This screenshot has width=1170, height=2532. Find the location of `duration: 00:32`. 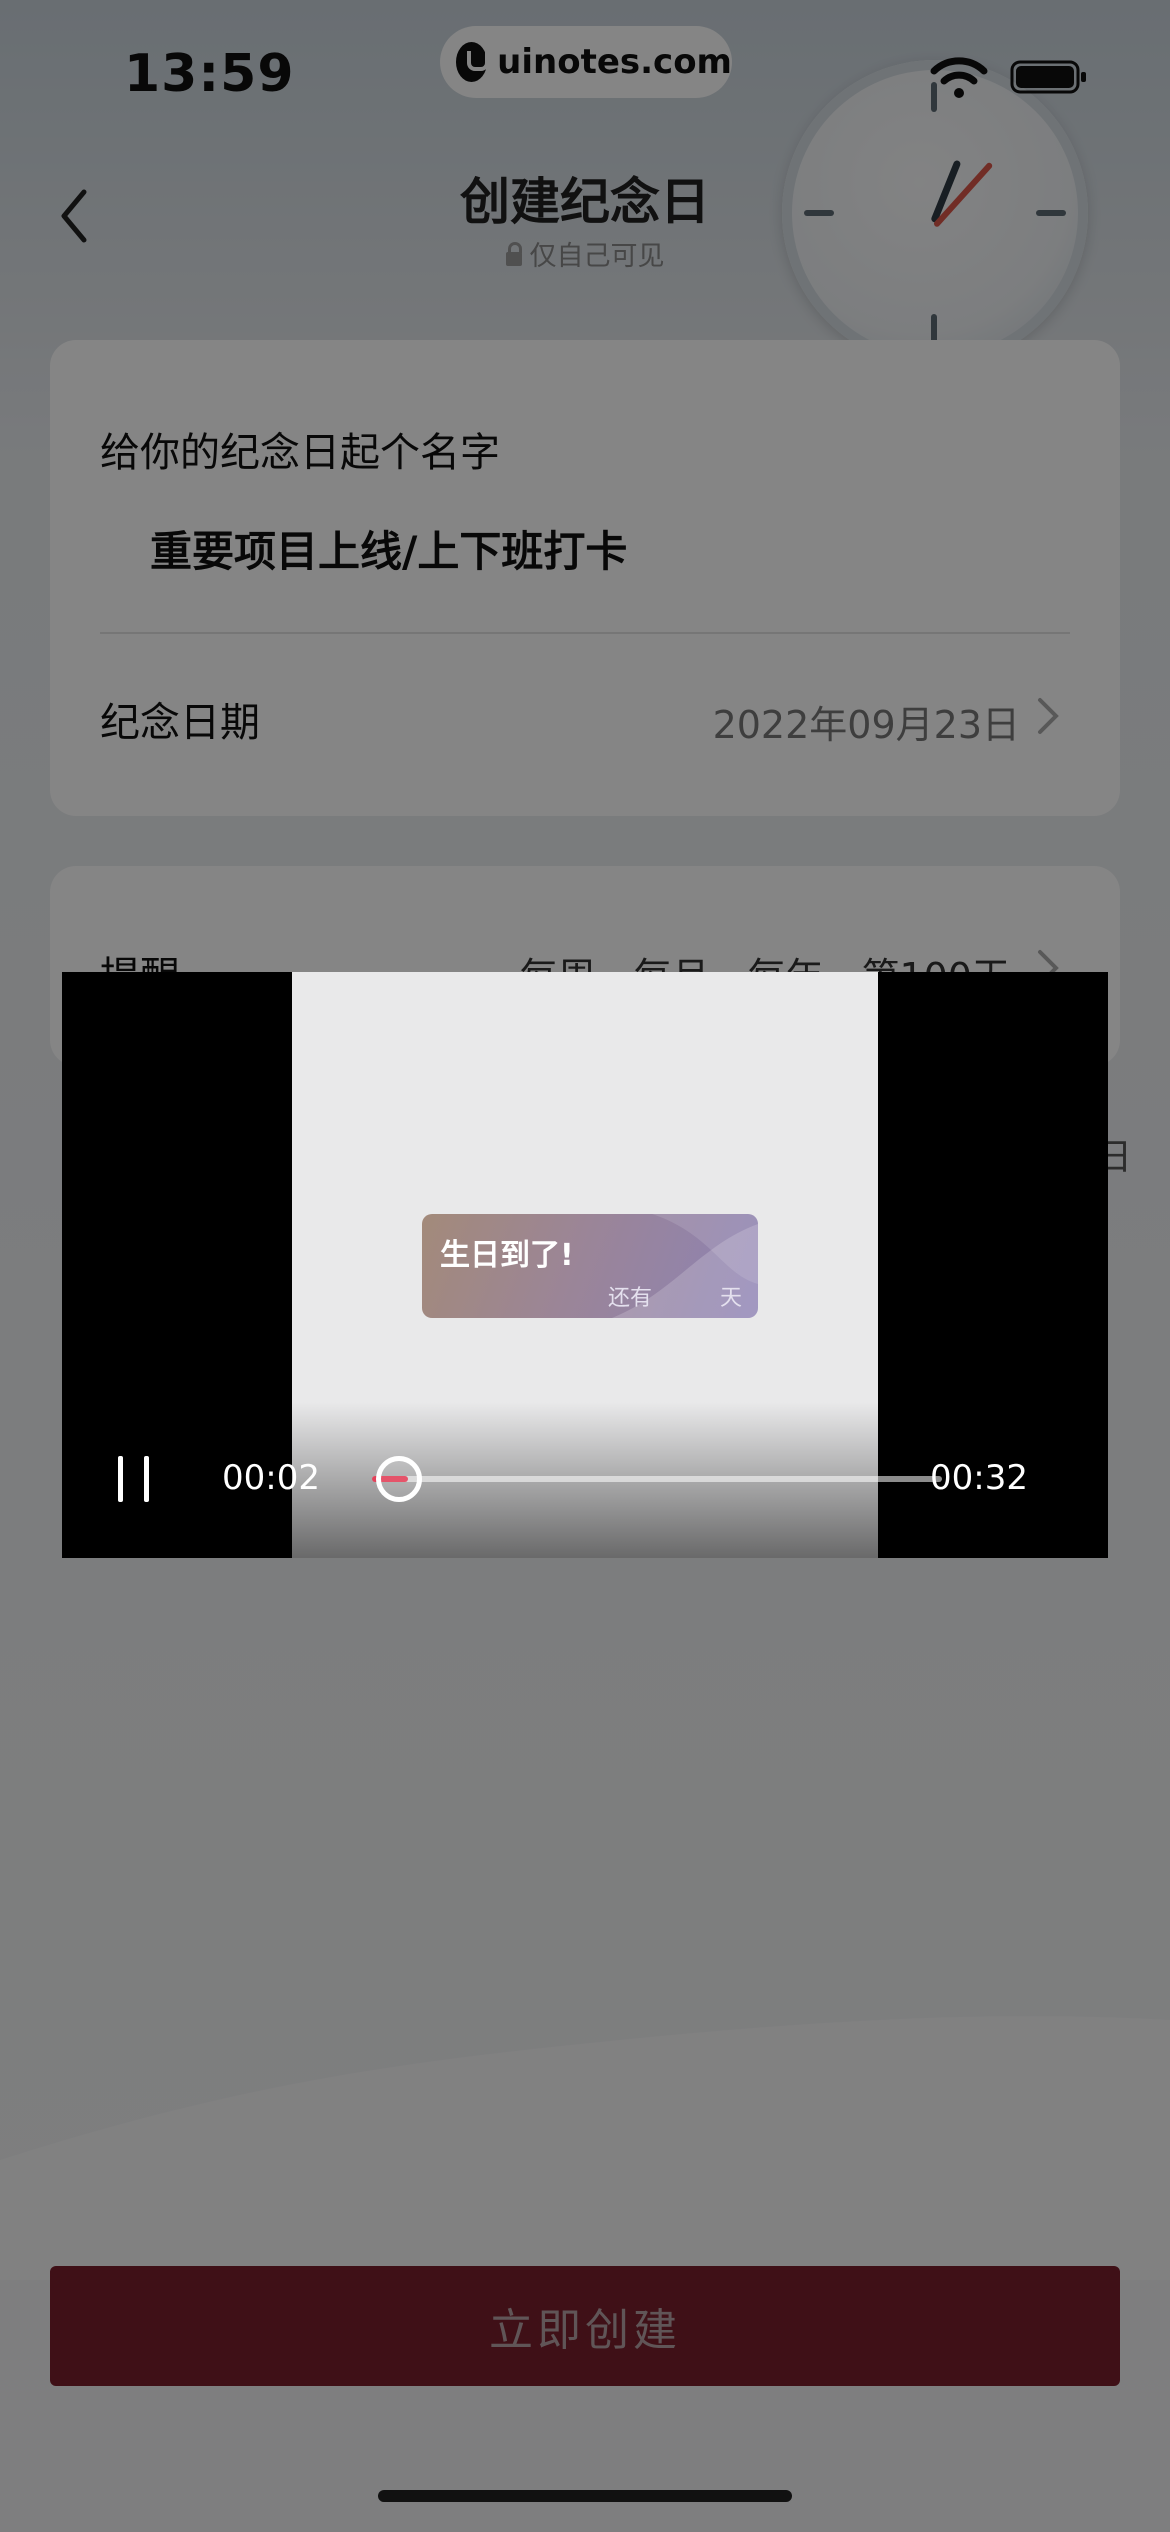

duration: 00:32 is located at coordinates (979, 1478).